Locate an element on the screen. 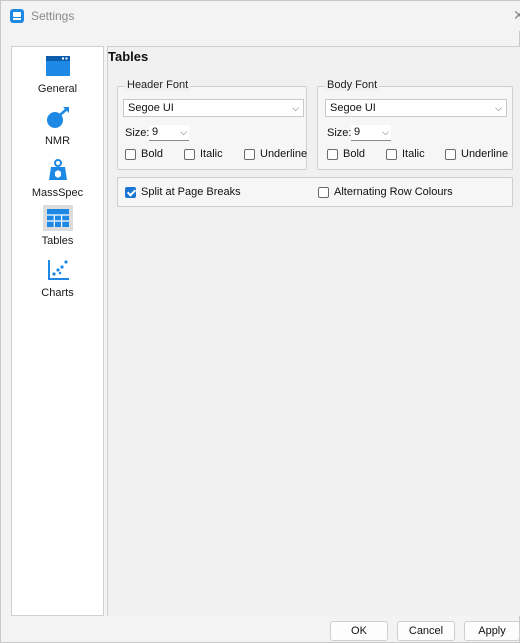 This screenshot has width=520, height=643. table-icon is located at coordinates (58, 218).